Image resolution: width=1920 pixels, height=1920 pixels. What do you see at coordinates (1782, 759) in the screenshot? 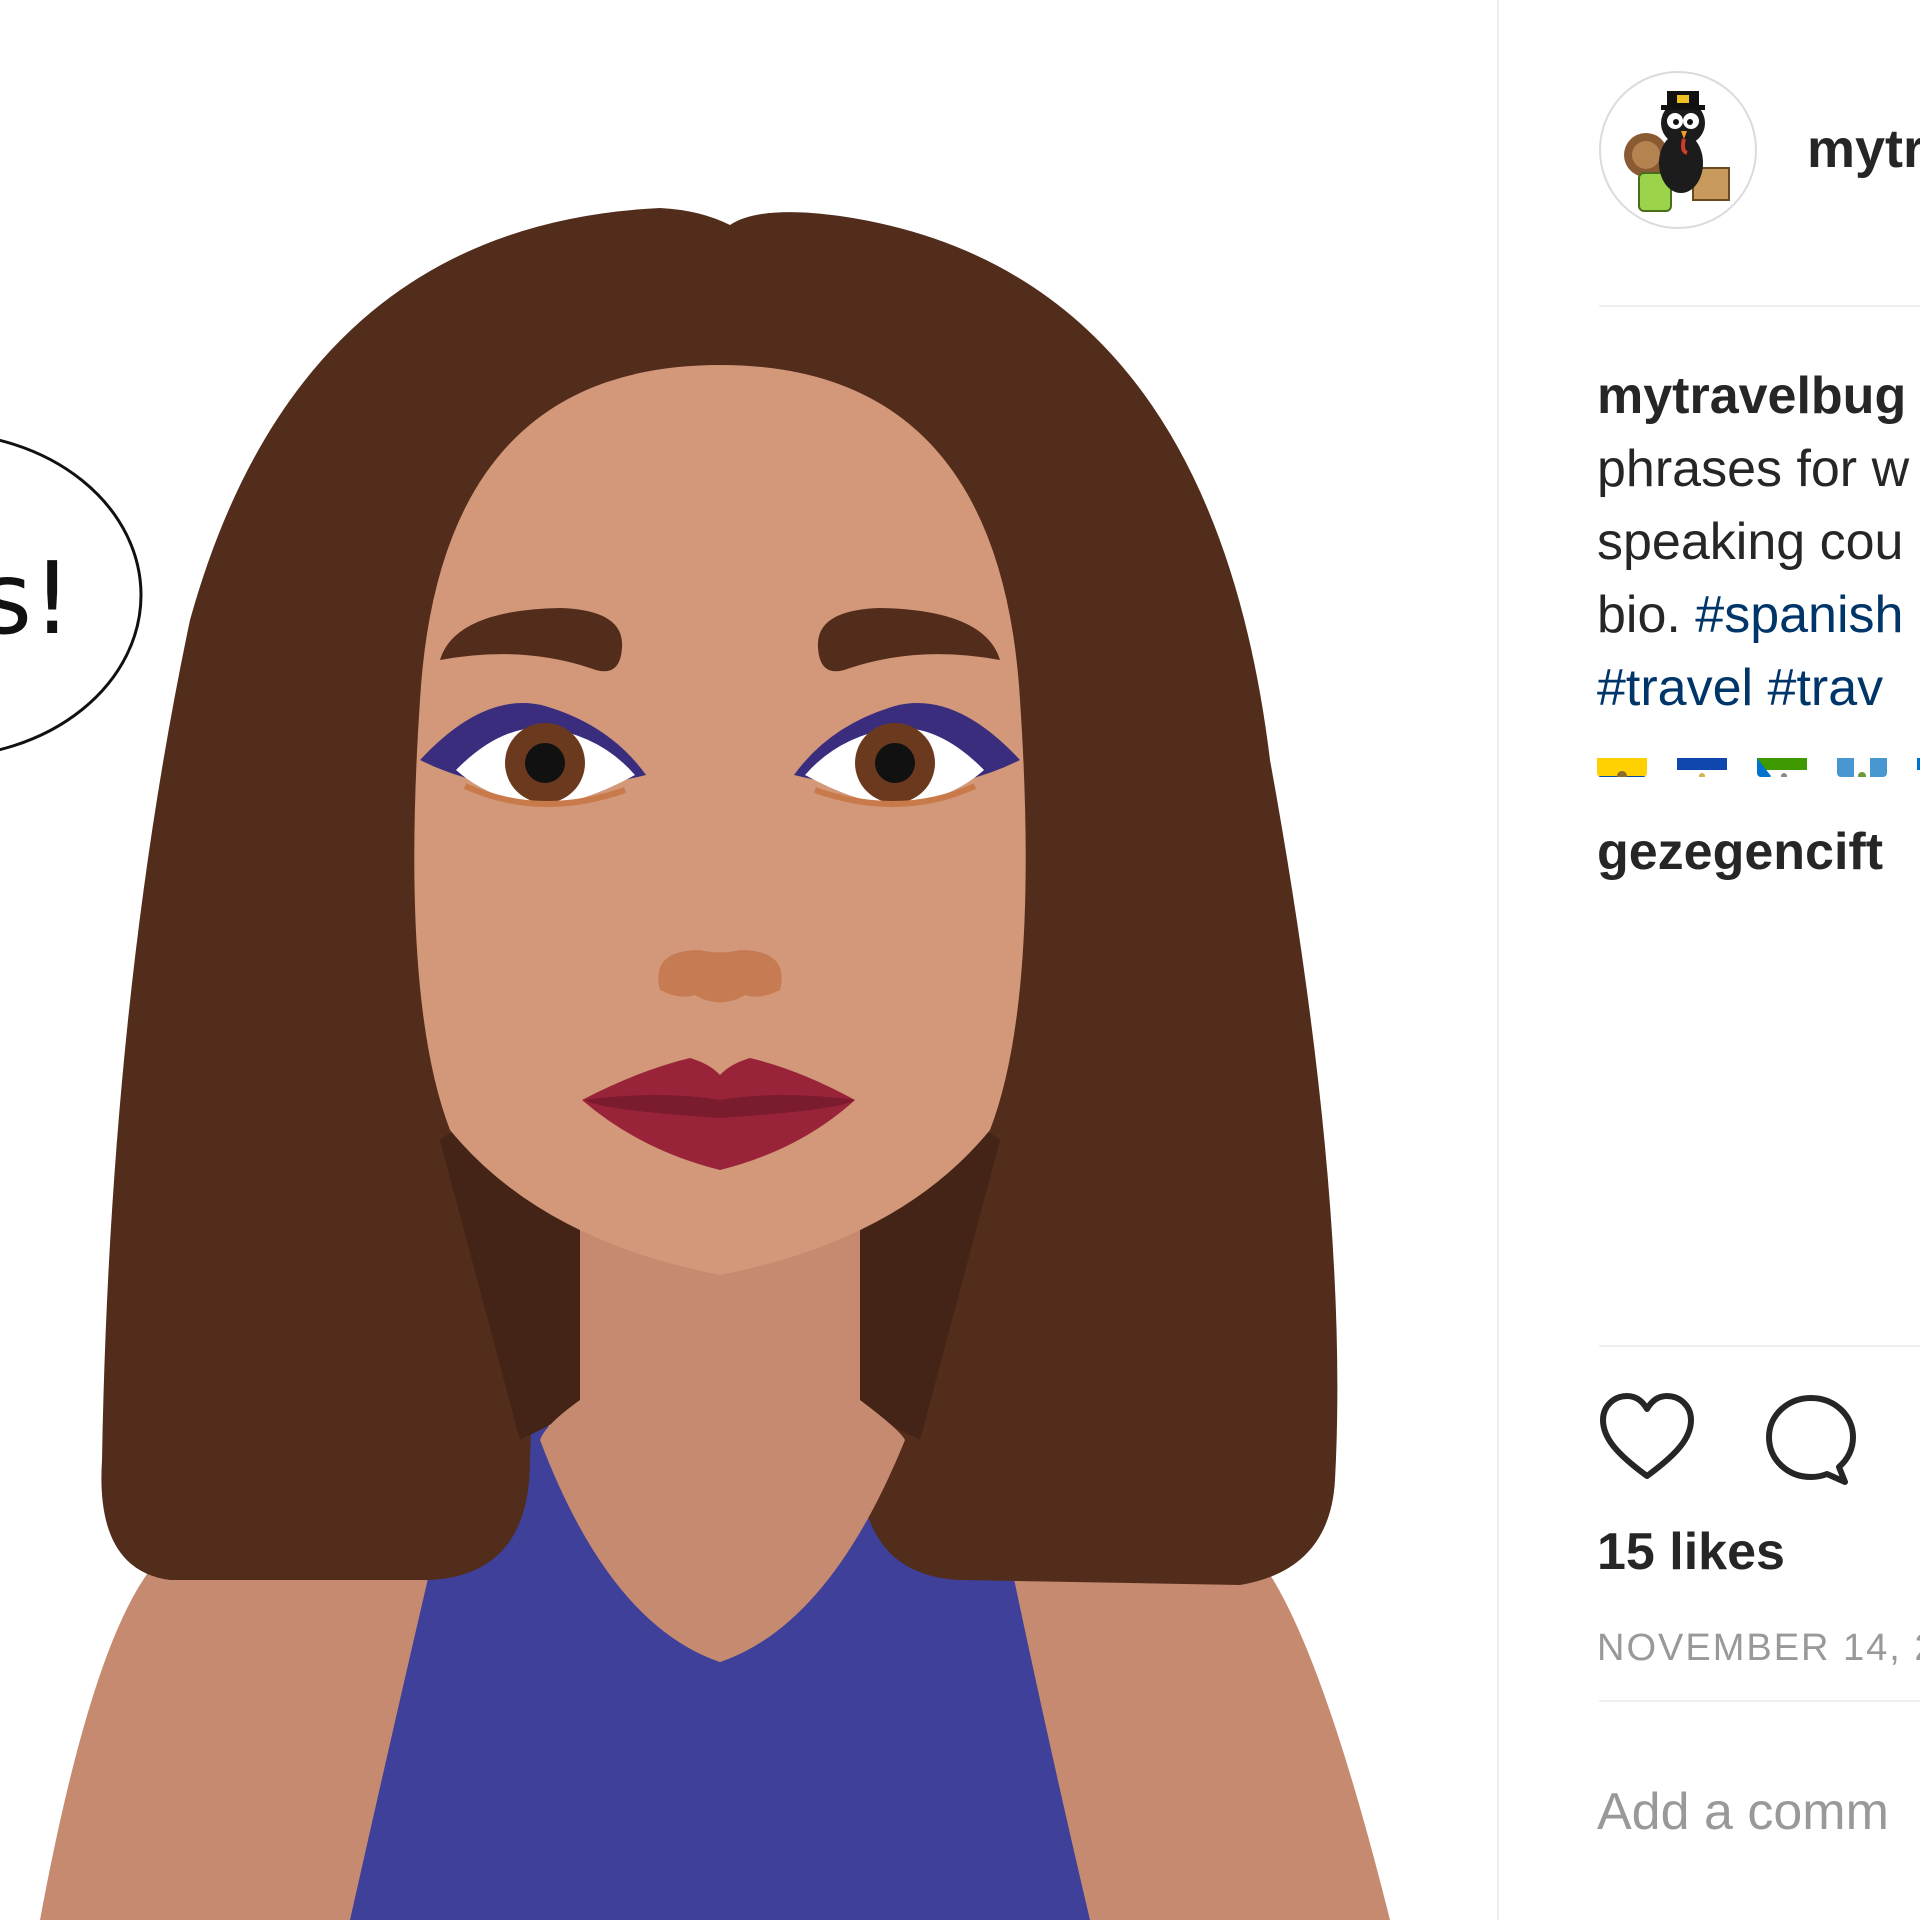
I see `flag-equatorial-guinea-icon` at bounding box center [1782, 759].